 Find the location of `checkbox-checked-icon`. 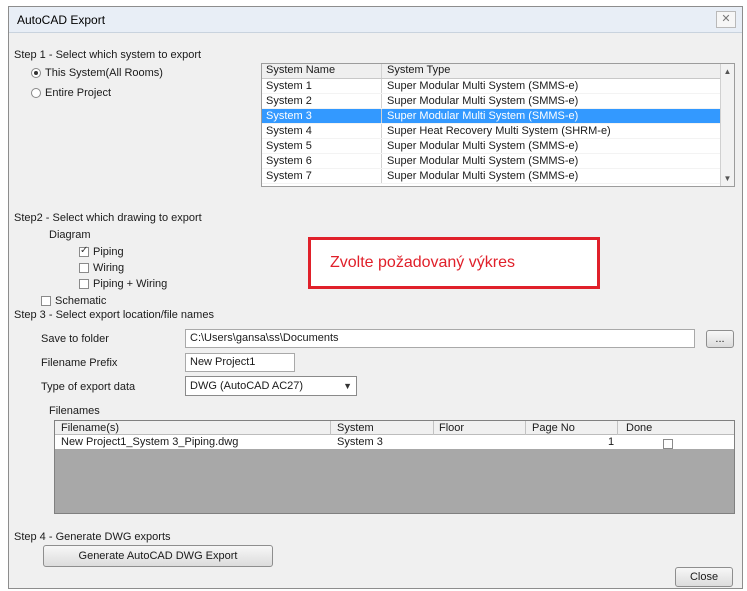

checkbox-checked-icon is located at coordinates (84, 251).